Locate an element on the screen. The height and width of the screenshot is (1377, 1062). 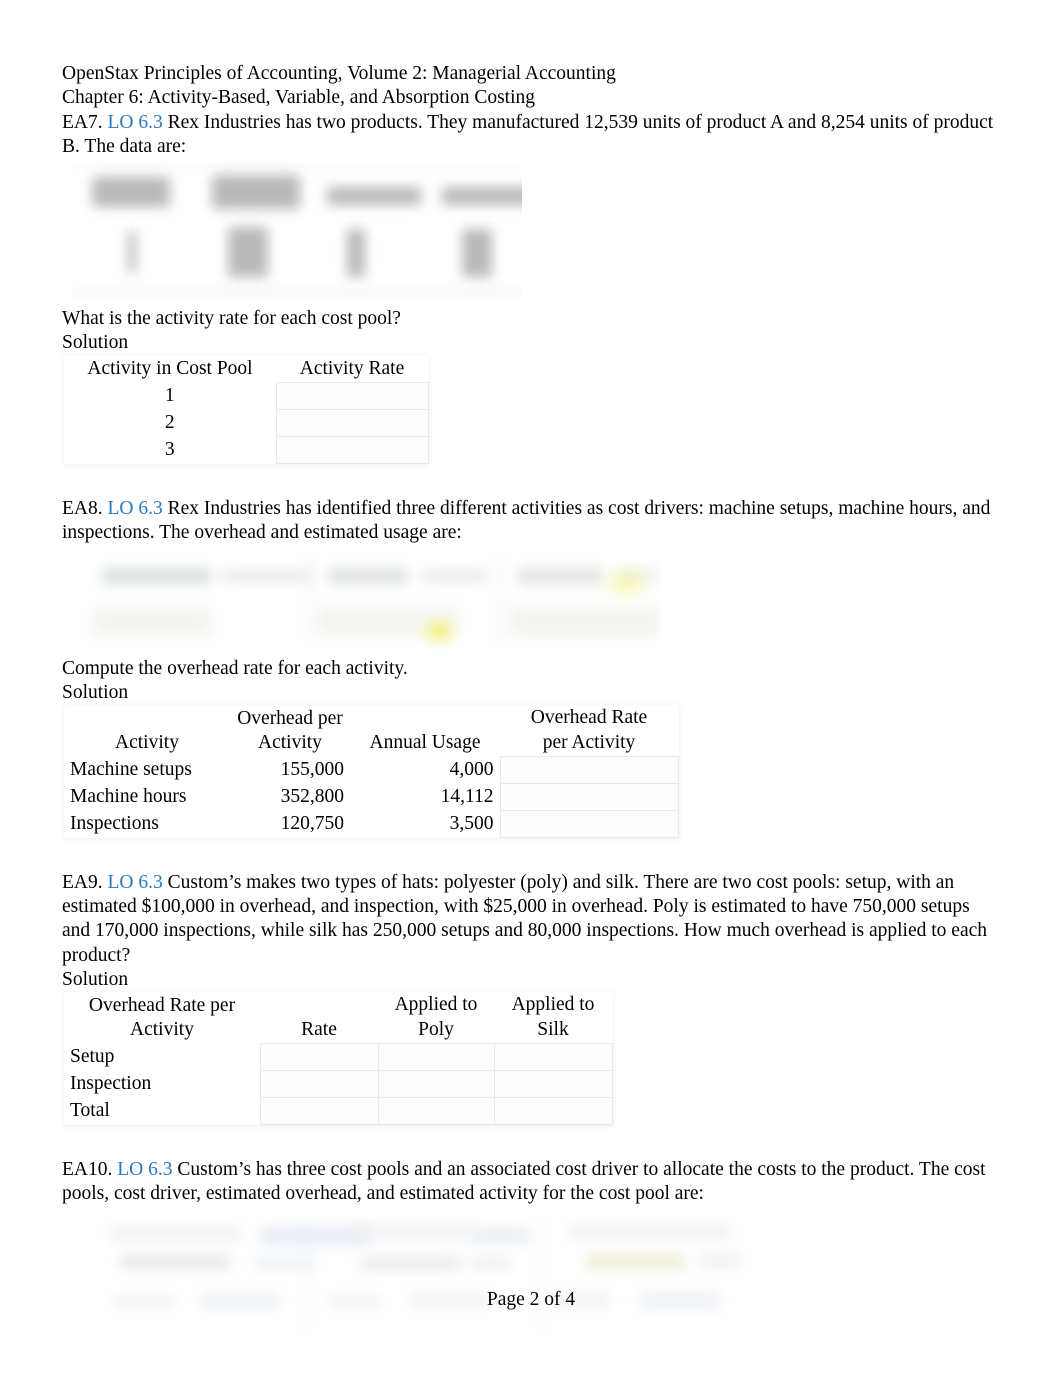
problem-ea8-solution-label: Solution is located at coordinates (95, 692).